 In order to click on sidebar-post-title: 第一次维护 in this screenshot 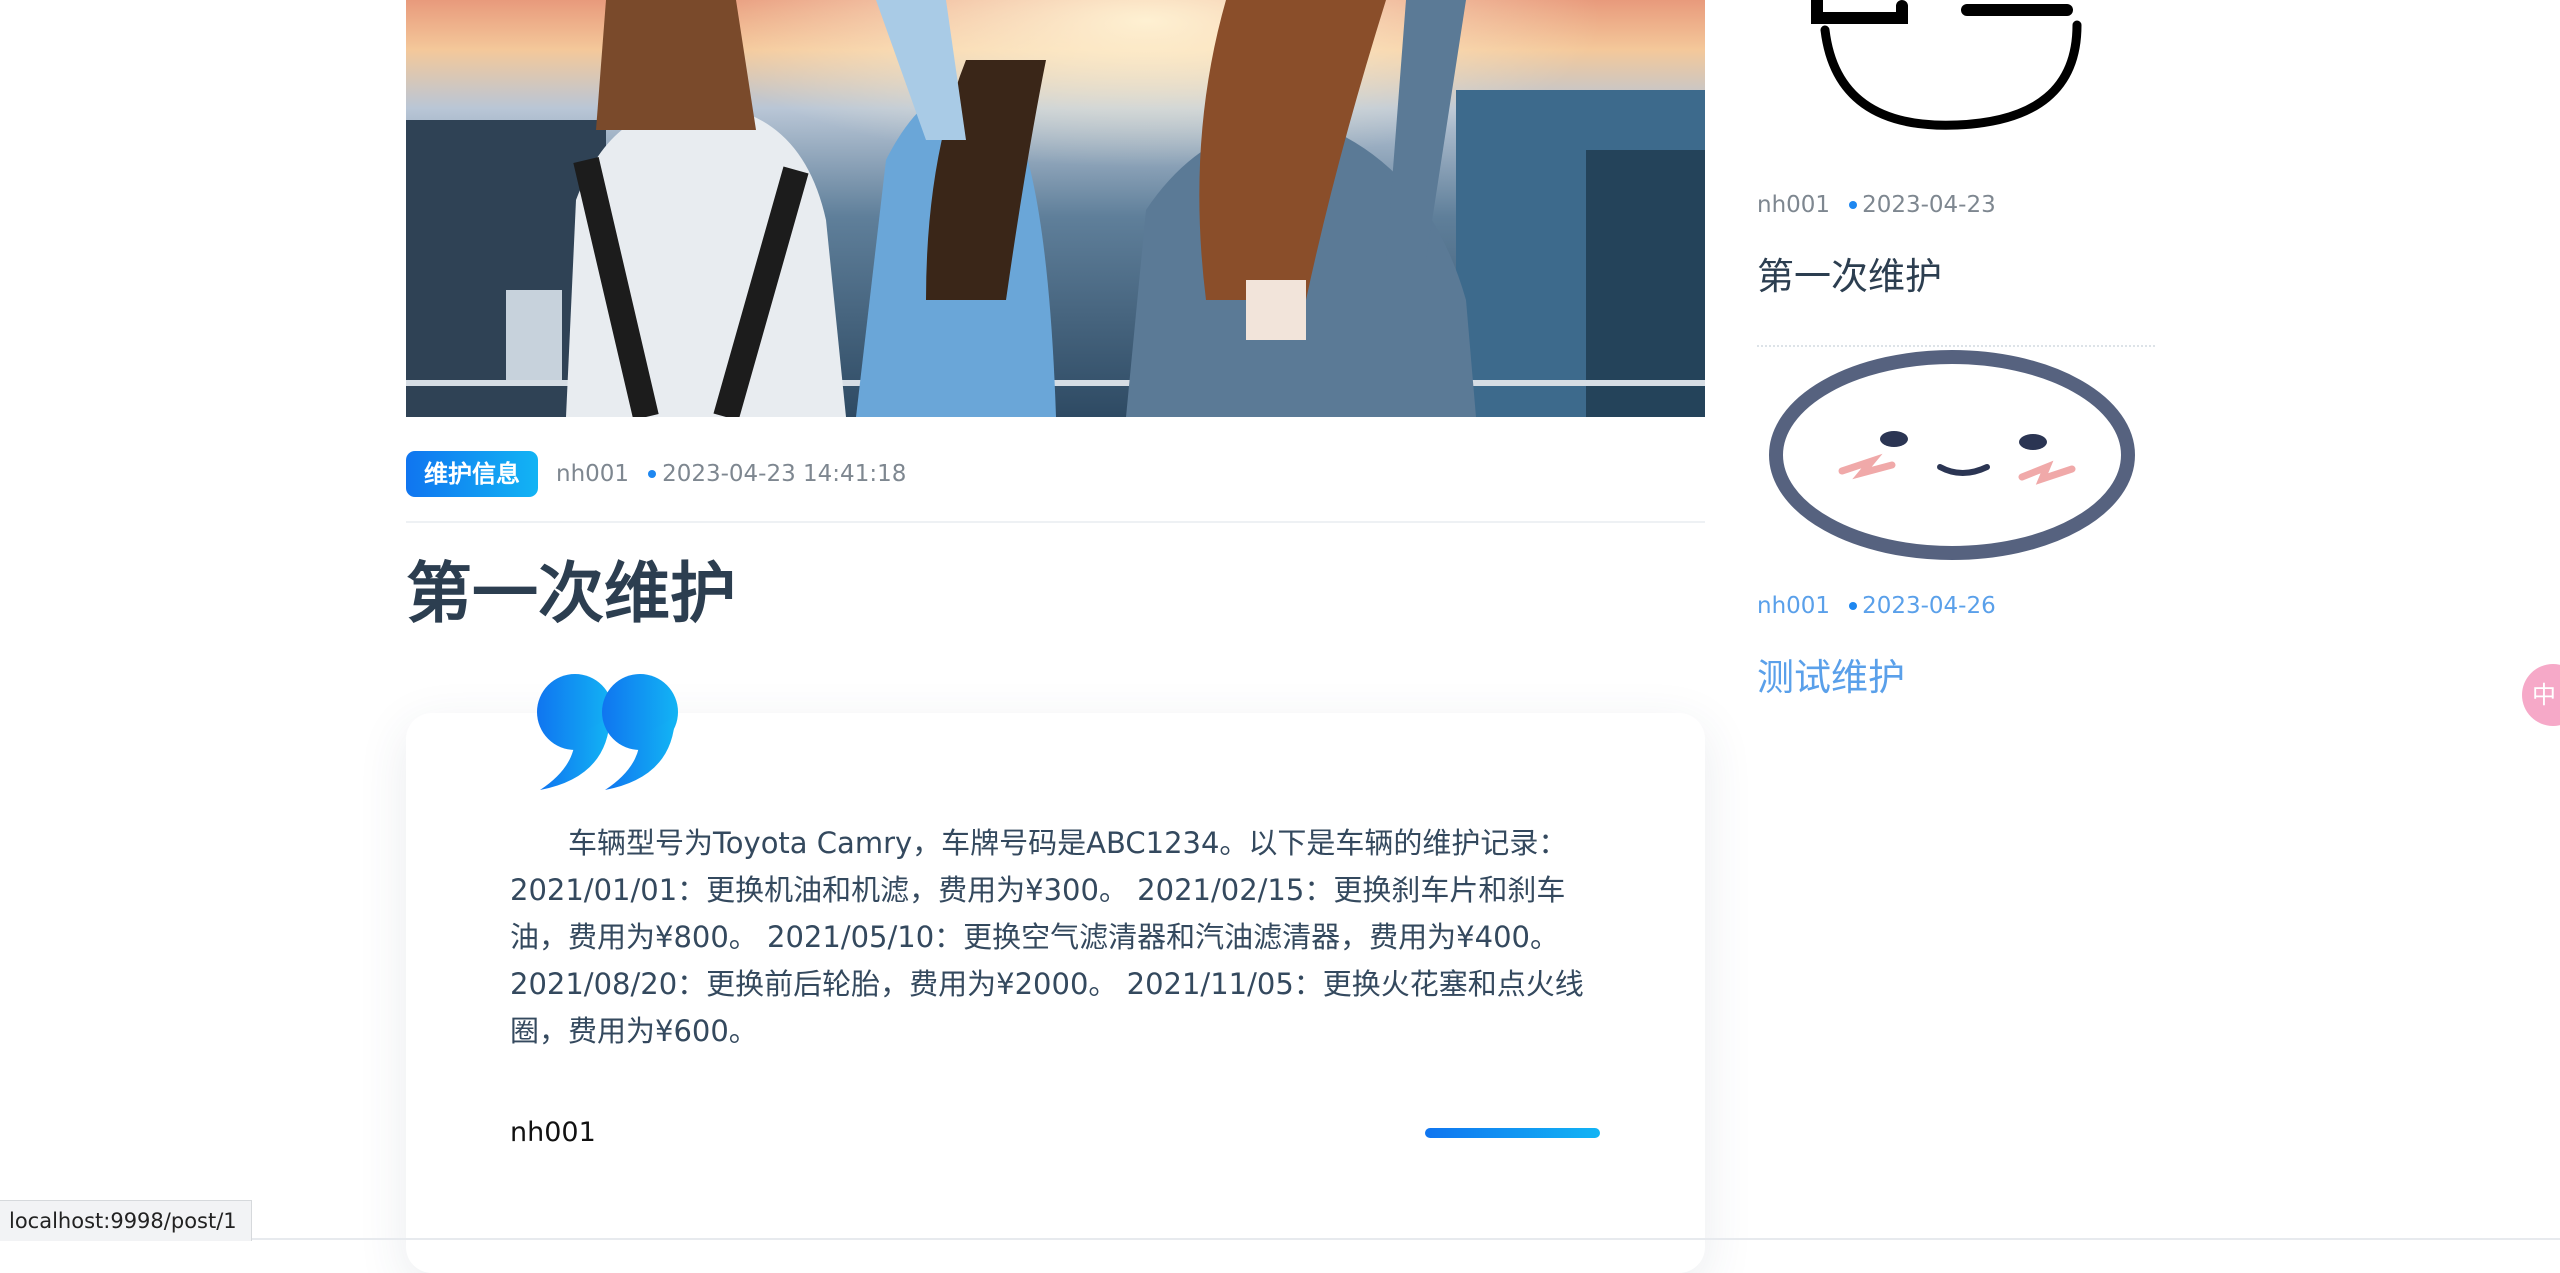, I will do `click(1849, 273)`.